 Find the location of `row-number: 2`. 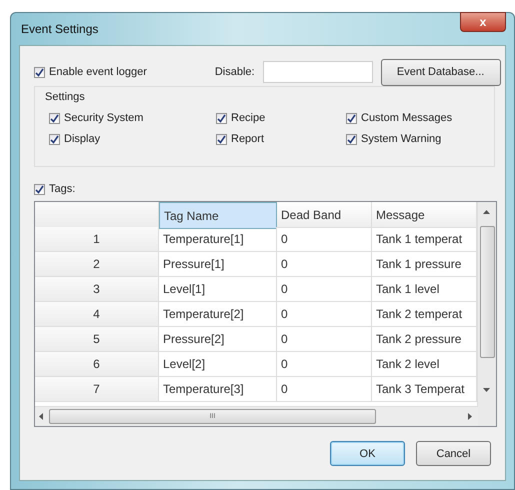

row-number: 2 is located at coordinates (97, 264).